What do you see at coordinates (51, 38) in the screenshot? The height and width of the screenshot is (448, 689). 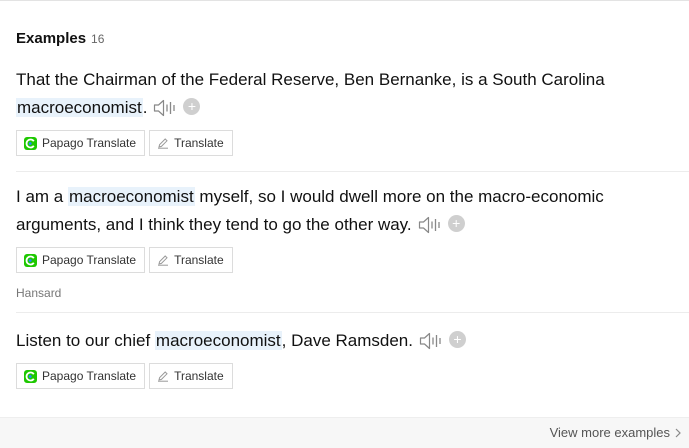 I see `examples-title: Examples` at bounding box center [51, 38].